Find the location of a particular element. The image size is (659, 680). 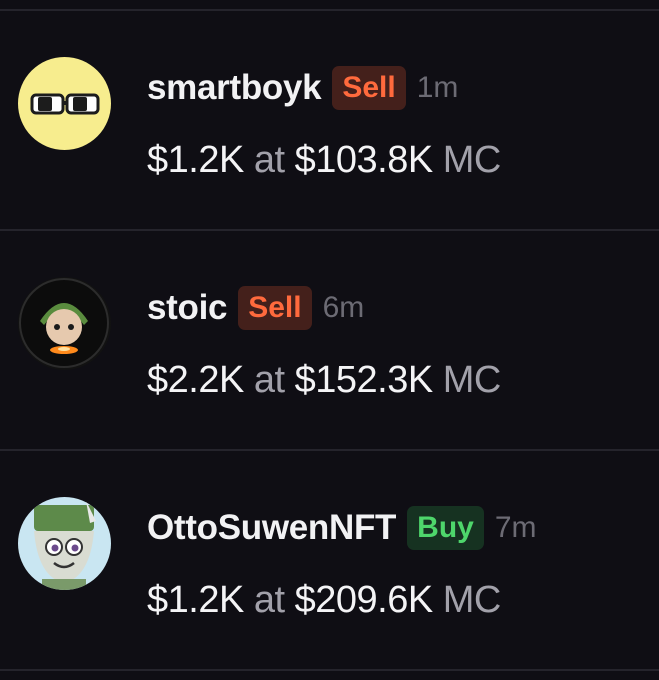

trade-header: stoic Sell 6m is located at coordinates (255, 308).